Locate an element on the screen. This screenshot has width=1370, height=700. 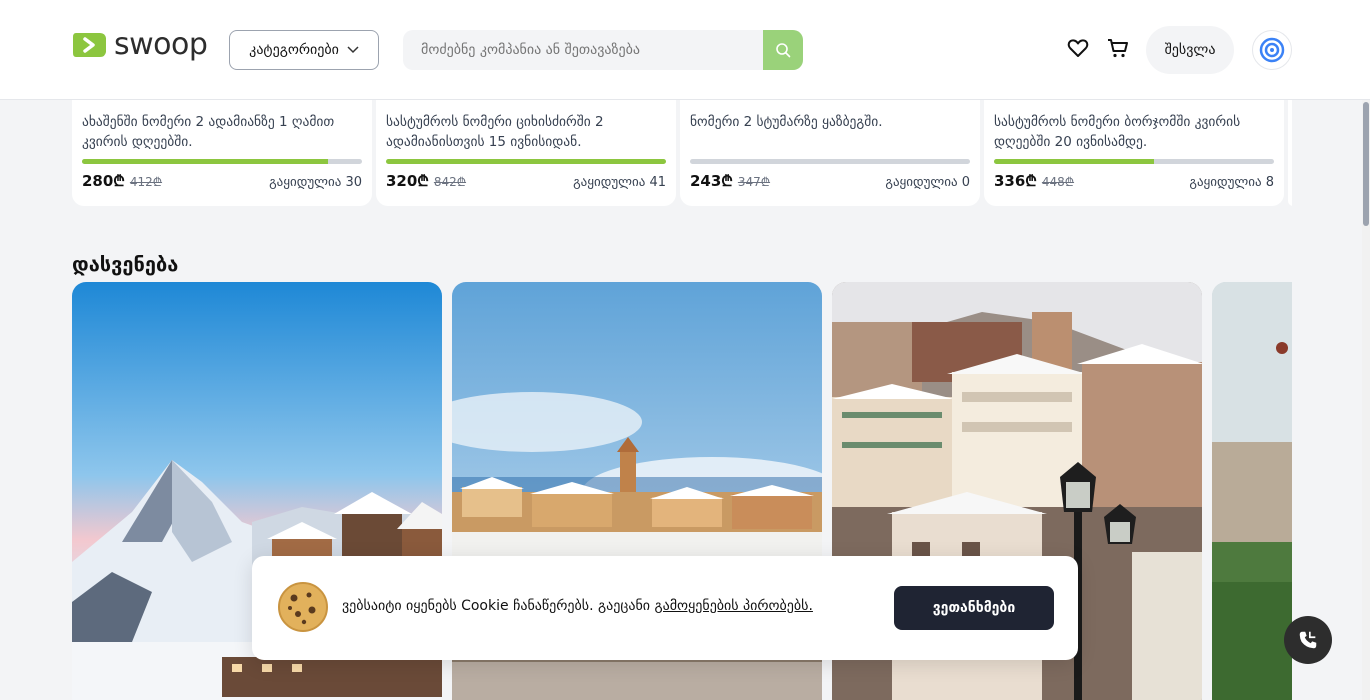
category-tile-landscape is located at coordinates (1252, 491).